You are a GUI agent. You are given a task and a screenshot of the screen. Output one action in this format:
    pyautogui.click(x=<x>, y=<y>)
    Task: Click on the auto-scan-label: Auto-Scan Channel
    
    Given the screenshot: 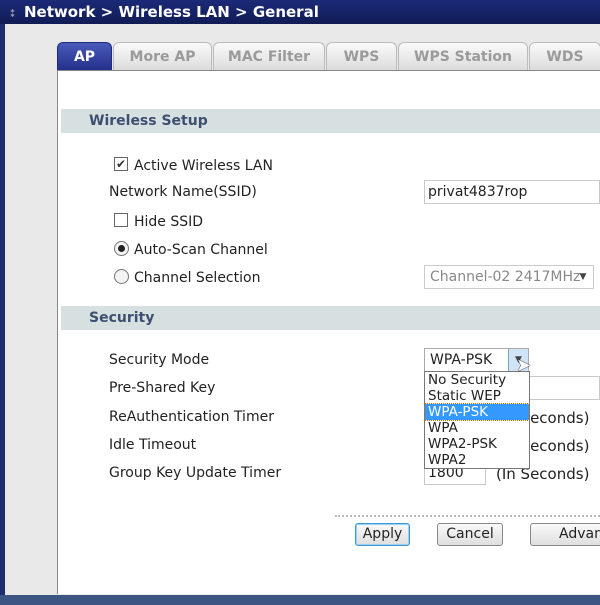 What is the action you would take?
    pyautogui.click(x=201, y=250)
    